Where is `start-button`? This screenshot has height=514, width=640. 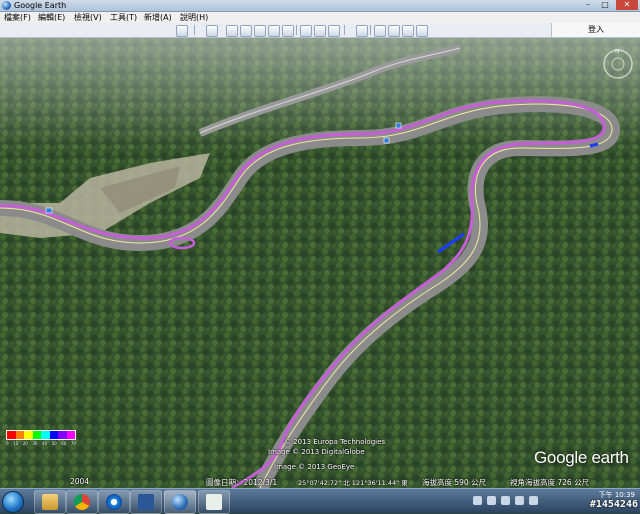
start-button is located at coordinates (13, 502).